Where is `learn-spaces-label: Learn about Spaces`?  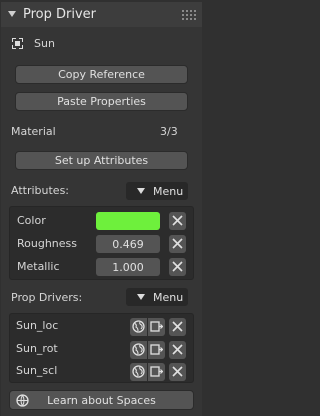
learn-spaces-label: Learn about Spaces is located at coordinates (101, 400).